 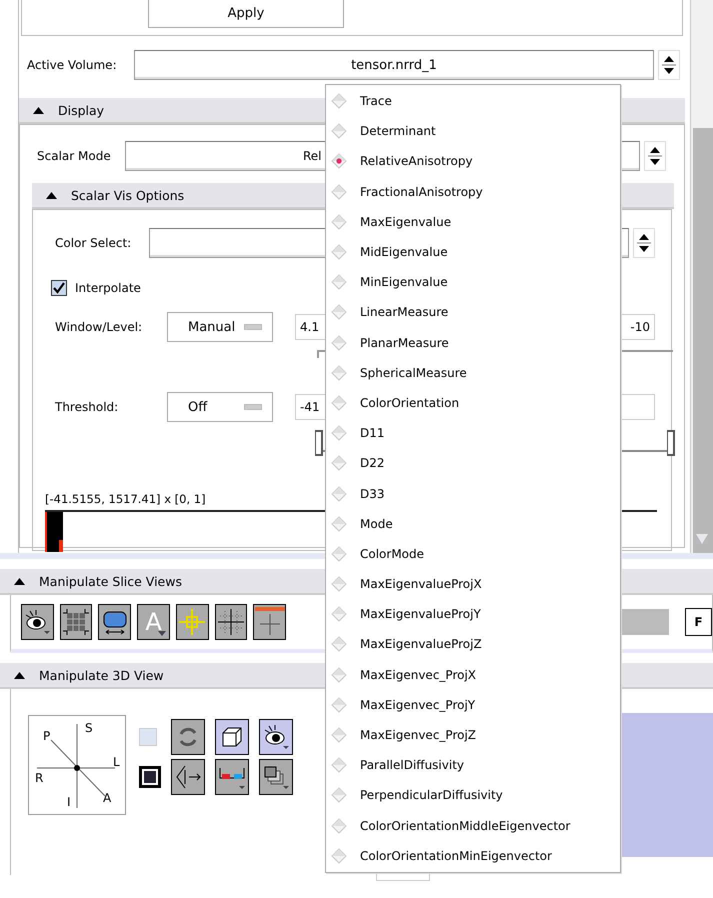 I want to click on axis-label: A, so click(x=107, y=798).